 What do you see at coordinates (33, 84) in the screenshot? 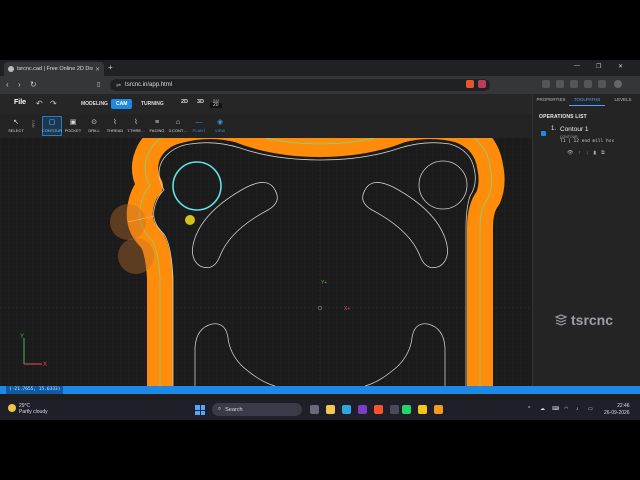
I see `reload-icon: ↻` at bounding box center [33, 84].